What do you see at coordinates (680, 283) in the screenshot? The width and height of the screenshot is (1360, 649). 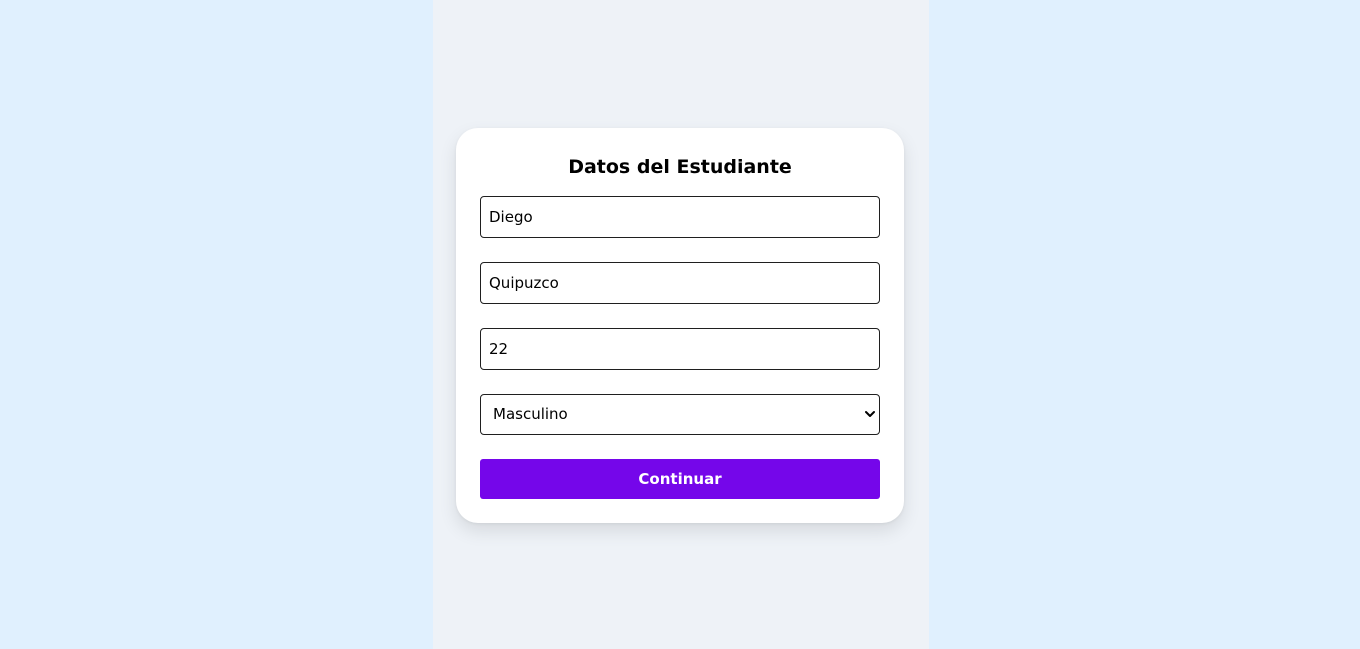 I see `last-name-input` at bounding box center [680, 283].